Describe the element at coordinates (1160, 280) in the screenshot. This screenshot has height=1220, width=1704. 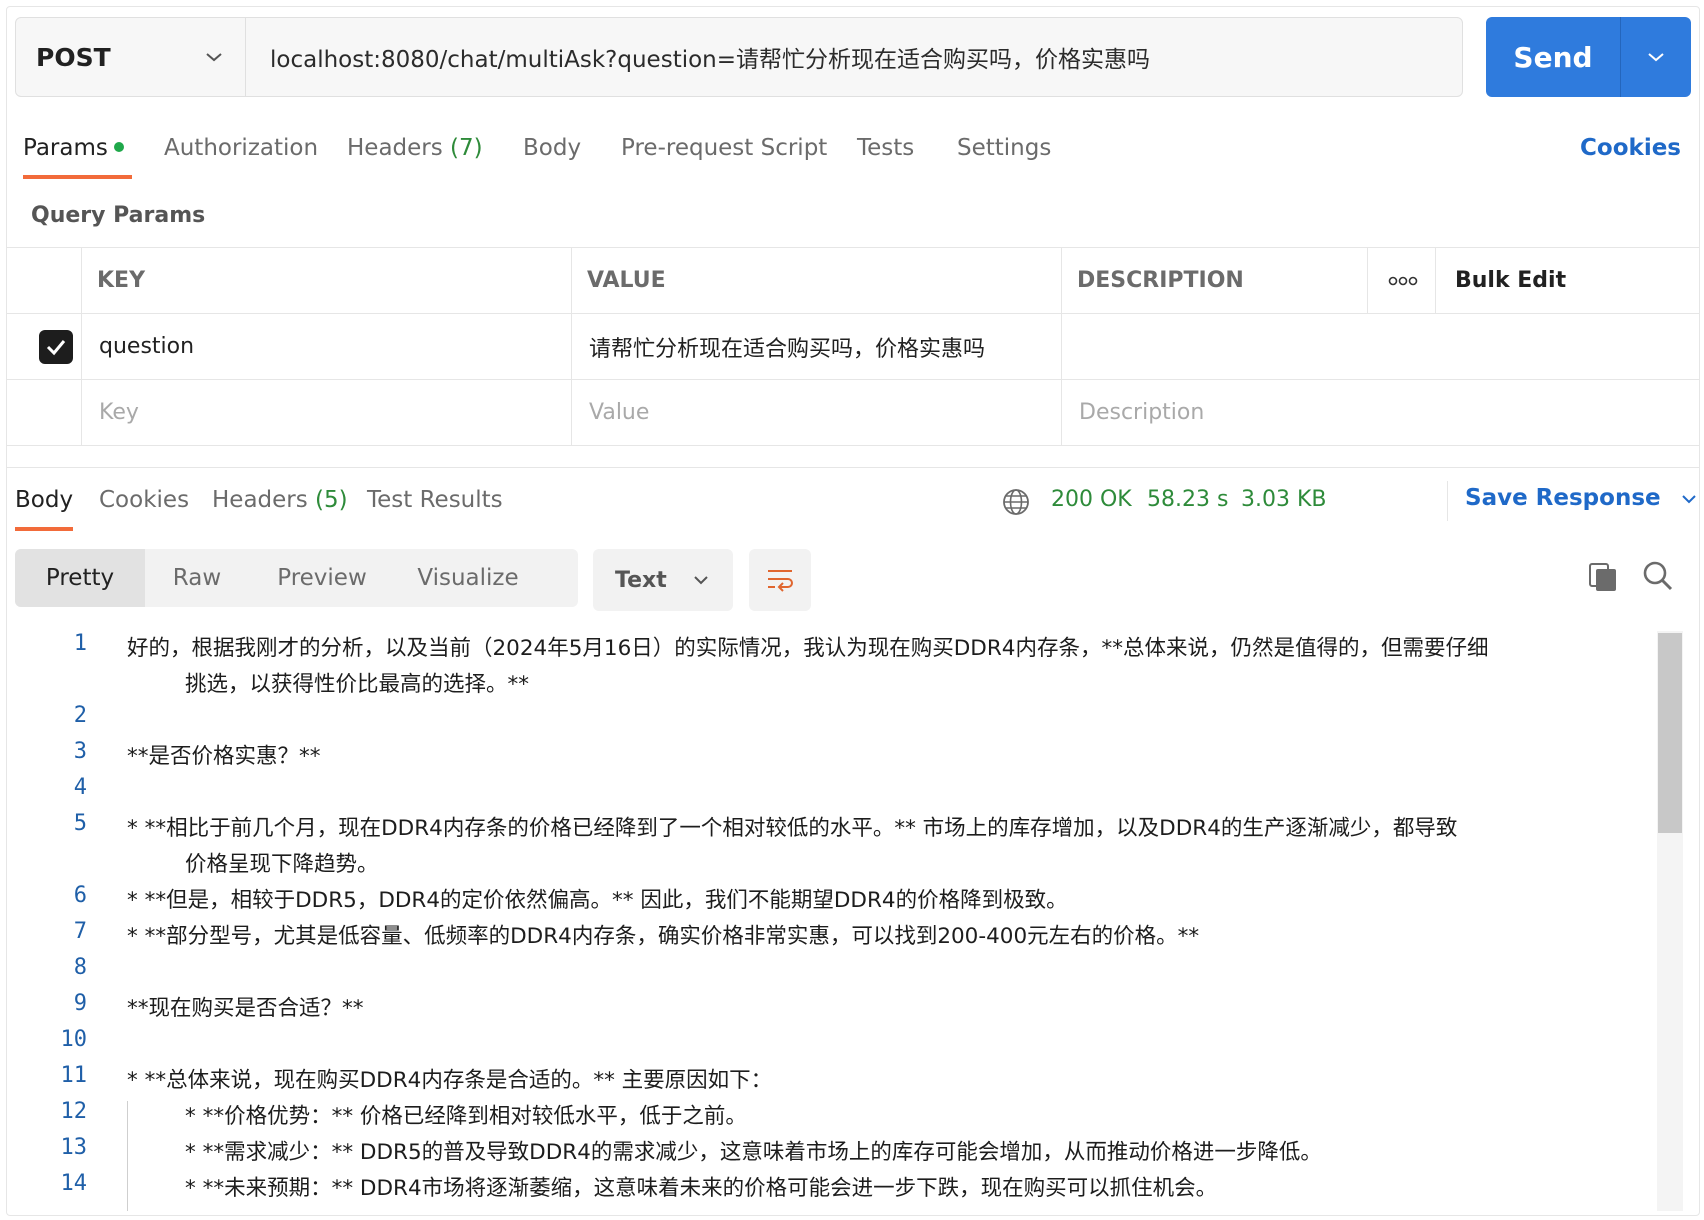
I see `column-header-description: DESCRIPTION` at that location.